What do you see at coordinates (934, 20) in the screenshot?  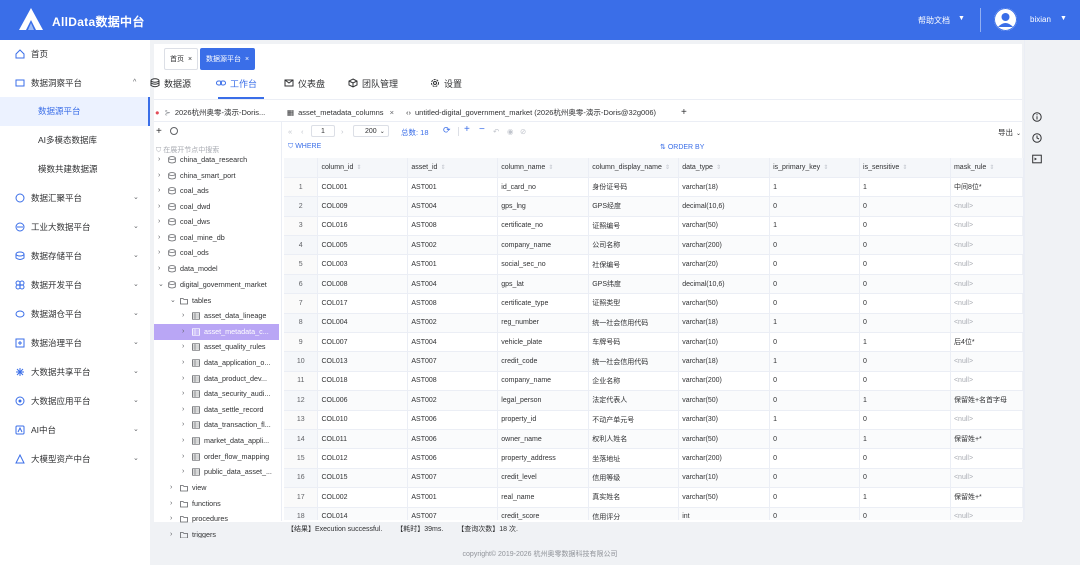 I see `help-docs-menu: 帮助文档` at bounding box center [934, 20].